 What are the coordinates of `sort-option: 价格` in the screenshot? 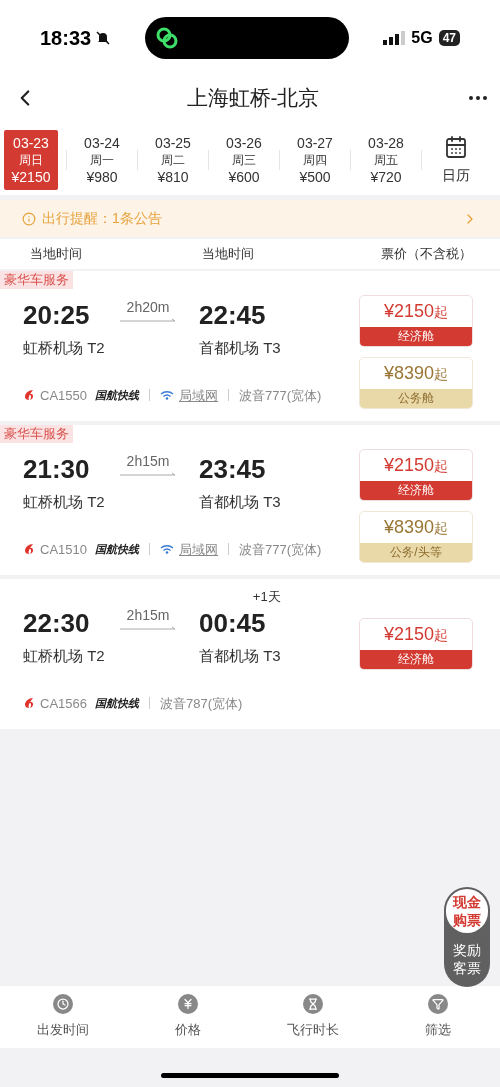 It's located at (187, 1017).